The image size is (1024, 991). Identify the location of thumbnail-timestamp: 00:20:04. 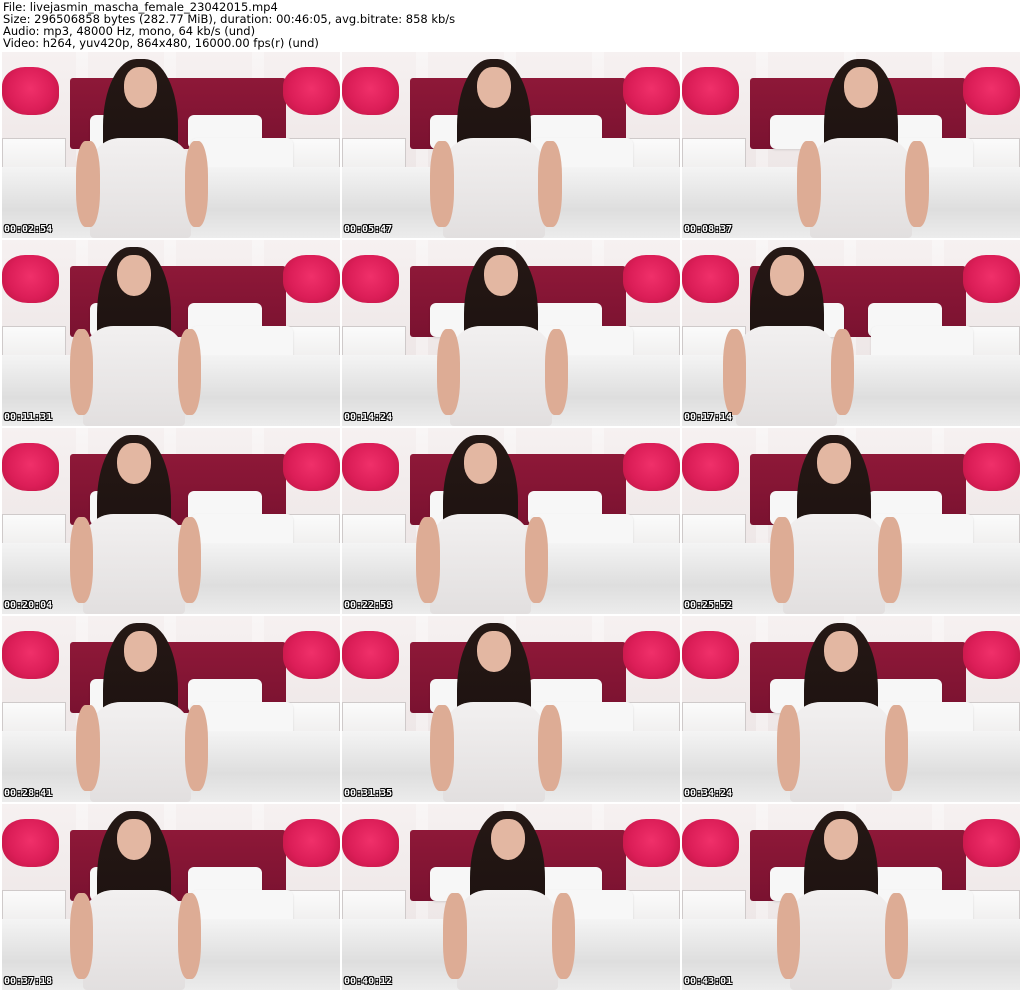
(28, 605).